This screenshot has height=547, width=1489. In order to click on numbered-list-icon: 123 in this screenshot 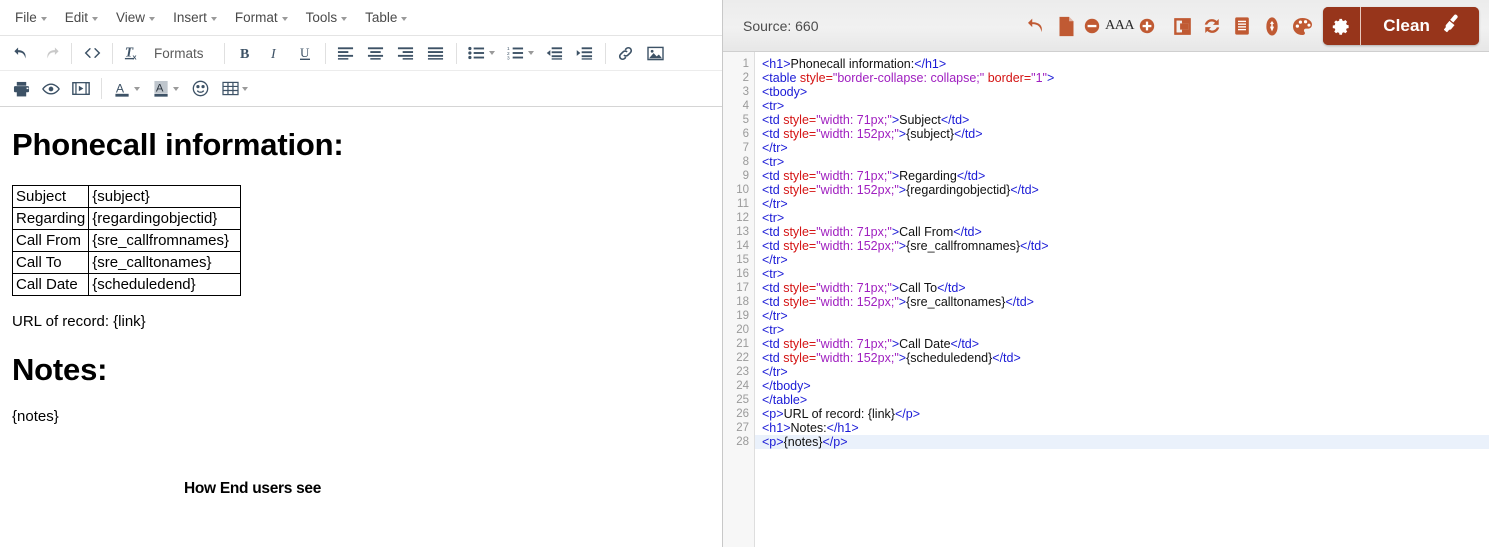, I will do `click(516, 53)`.